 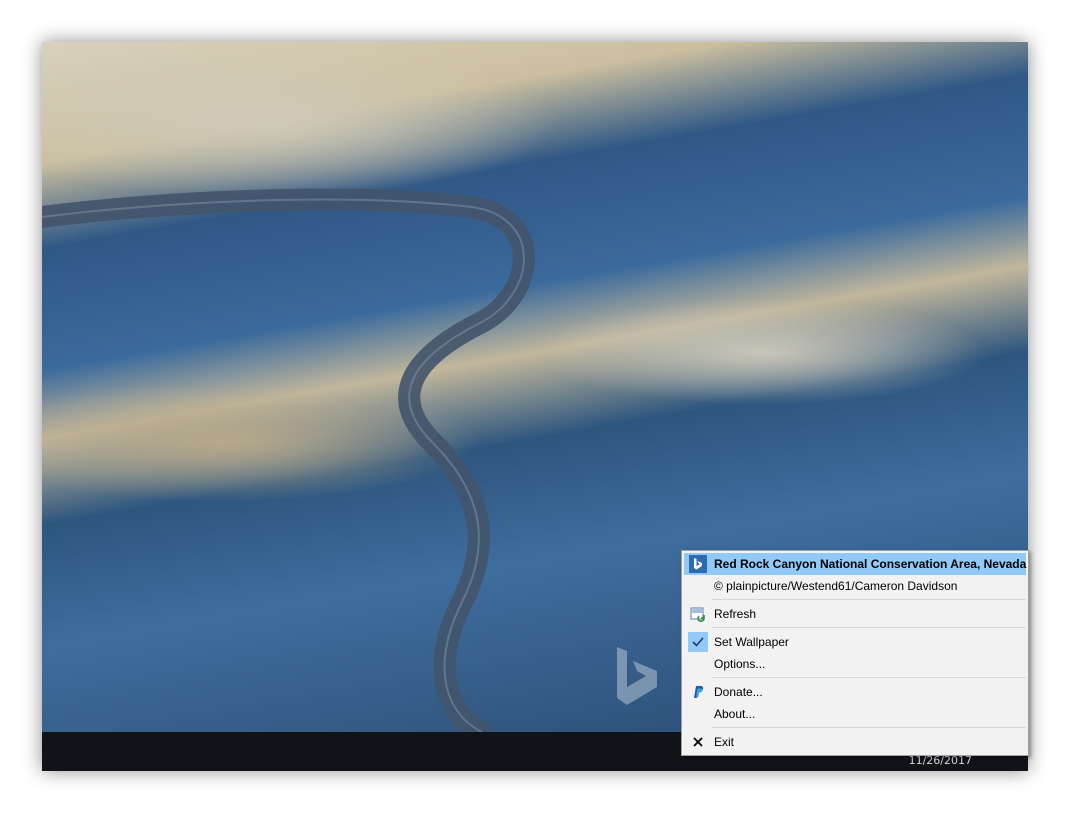 I want to click on menu-item-label: Exit, so click(x=724, y=742).